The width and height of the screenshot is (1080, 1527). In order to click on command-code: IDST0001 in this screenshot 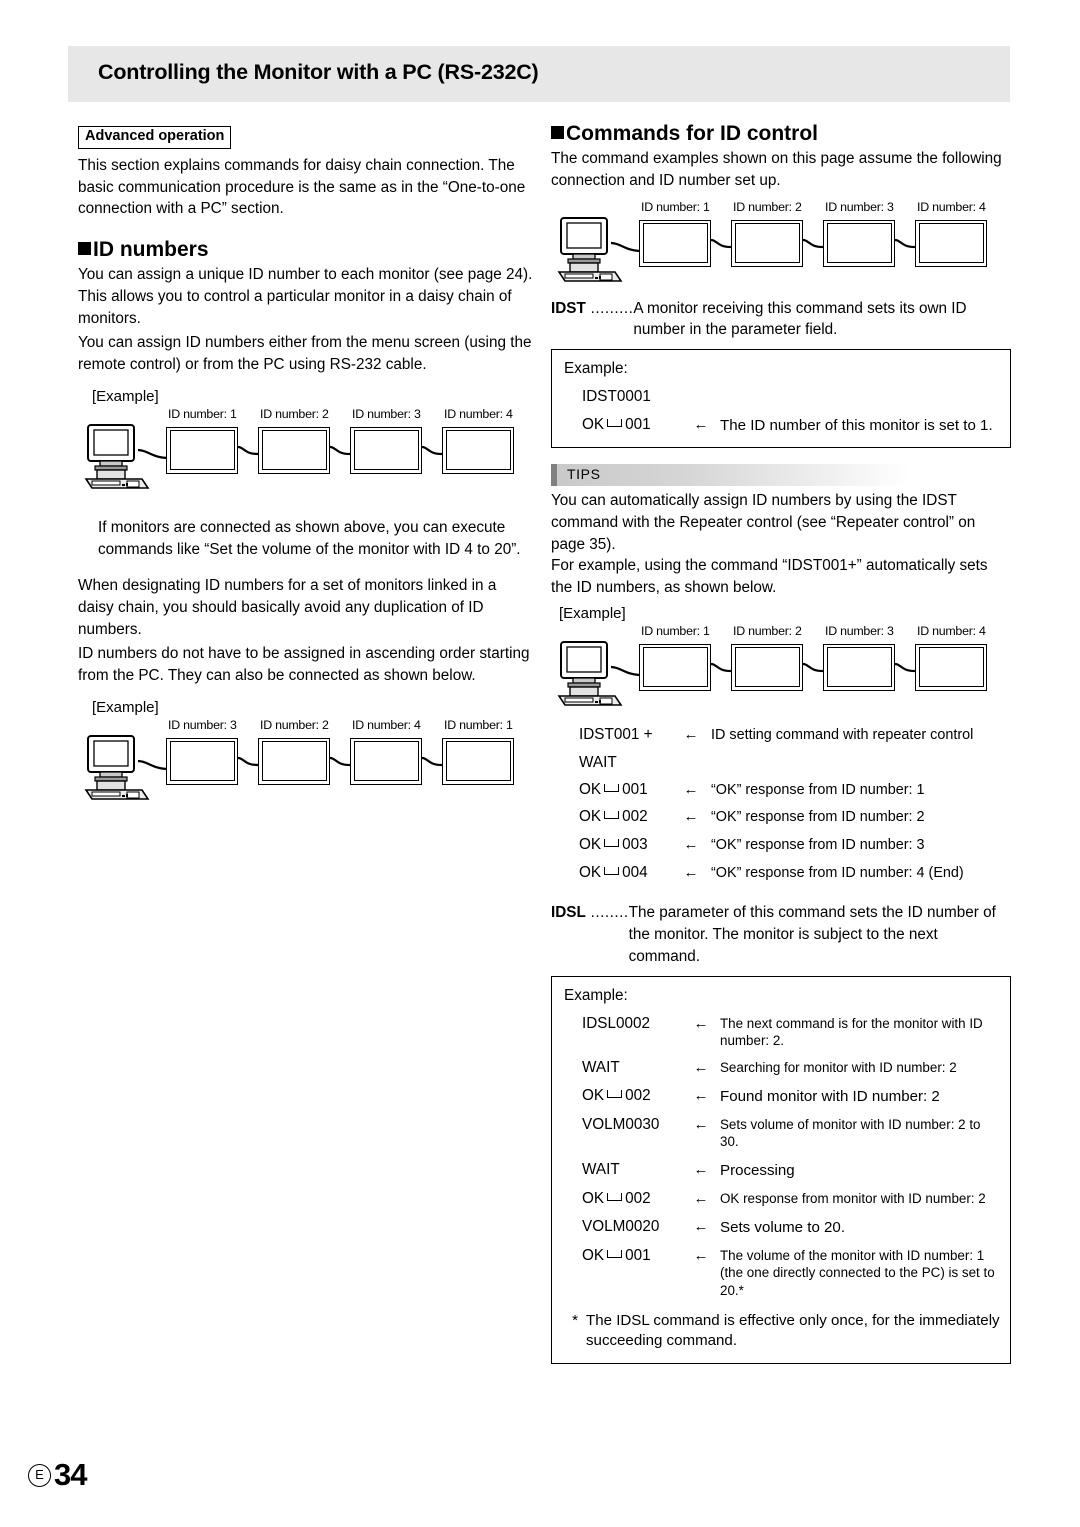, I will do `click(616, 396)`.